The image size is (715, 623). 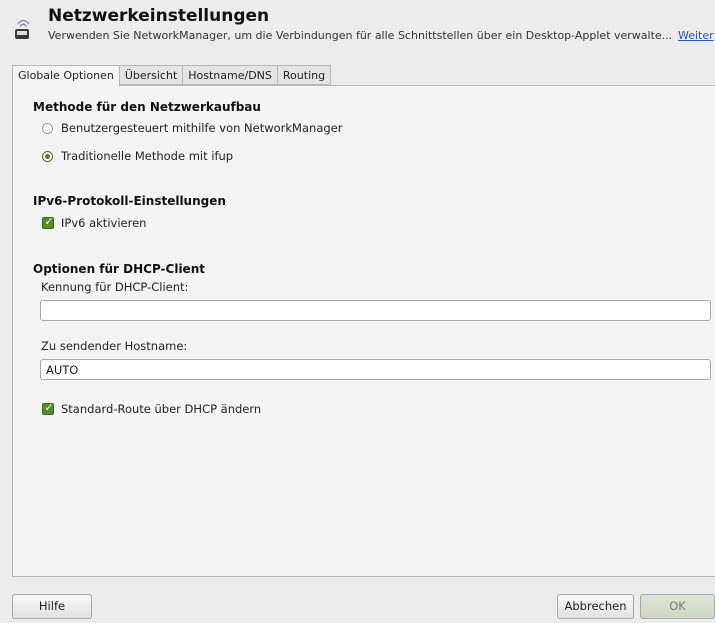 I want to click on network-settings-icon, so click(x=22, y=29).